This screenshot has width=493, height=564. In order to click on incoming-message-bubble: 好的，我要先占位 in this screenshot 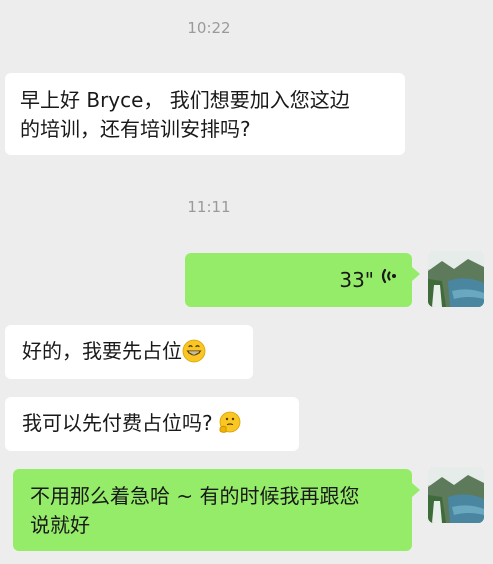, I will do `click(129, 352)`.